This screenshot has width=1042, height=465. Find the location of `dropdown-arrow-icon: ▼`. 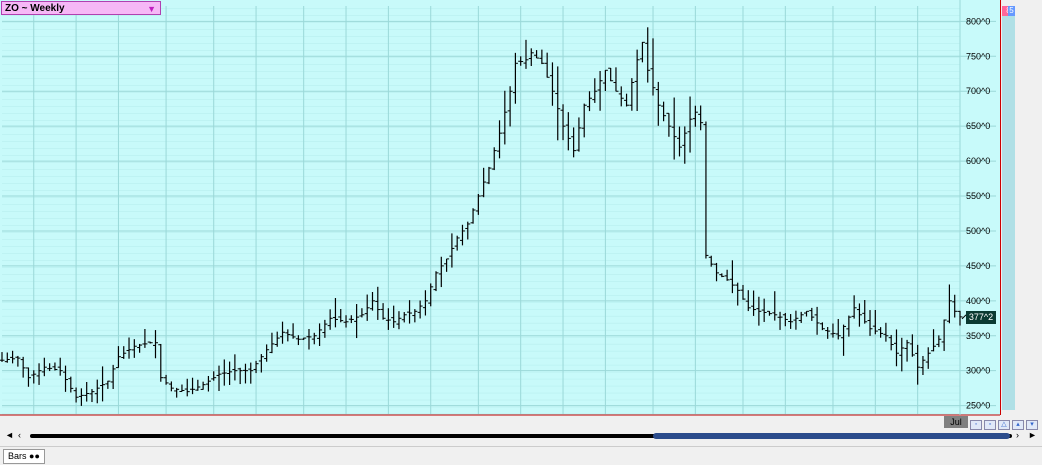

dropdown-arrow-icon: ▼ is located at coordinates (151, 9).